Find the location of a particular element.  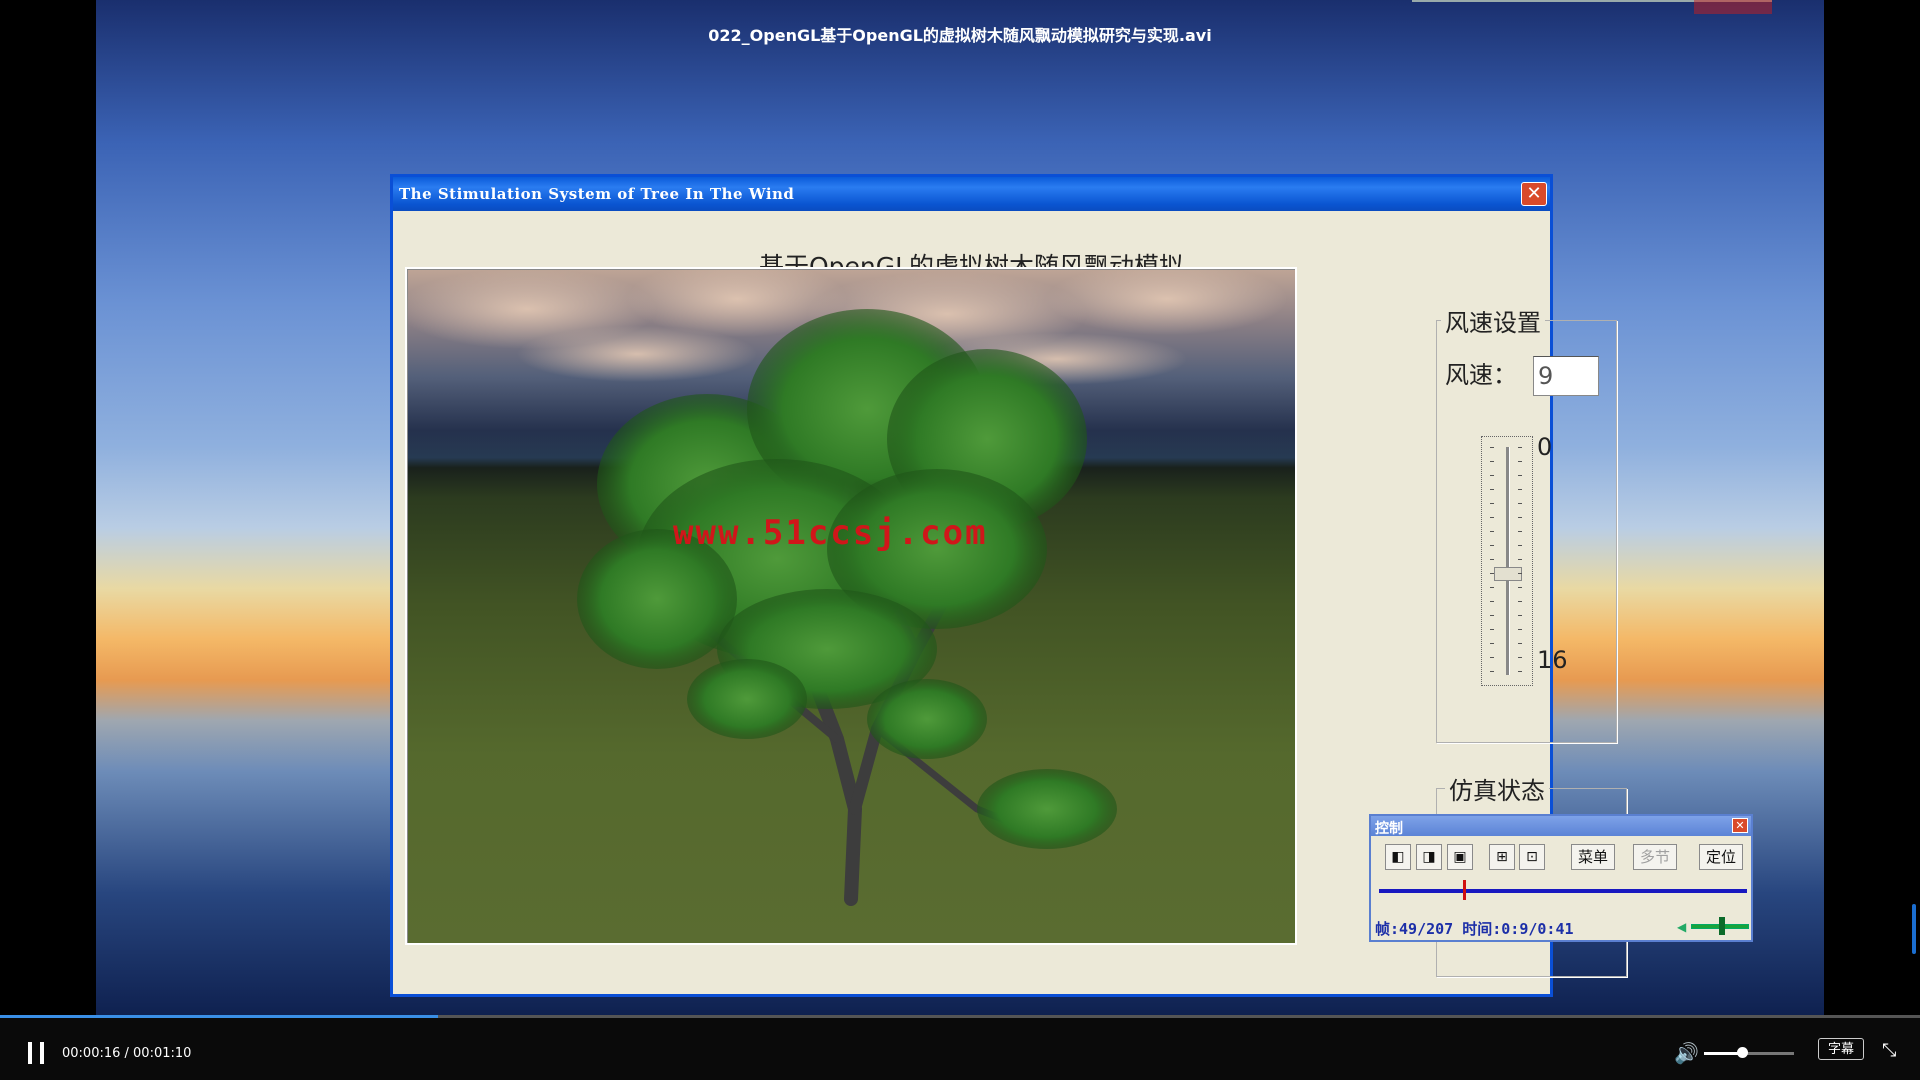

sim-status-label: 仿真状态 is located at coordinates (1497, 788).